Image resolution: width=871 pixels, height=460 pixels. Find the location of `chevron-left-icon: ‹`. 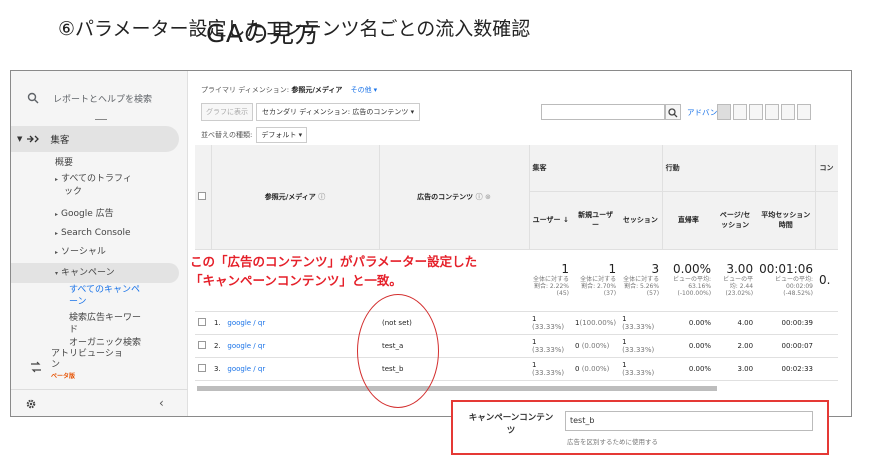

chevron-left-icon: ‹ is located at coordinates (161, 403).